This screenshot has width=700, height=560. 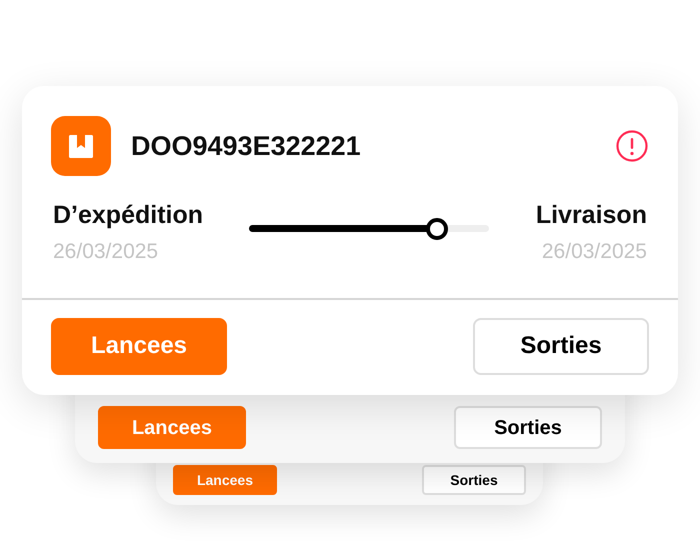 What do you see at coordinates (594, 252) in the screenshot?
I see `destination-date: 26/03/2025` at bounding box center [594, 252].